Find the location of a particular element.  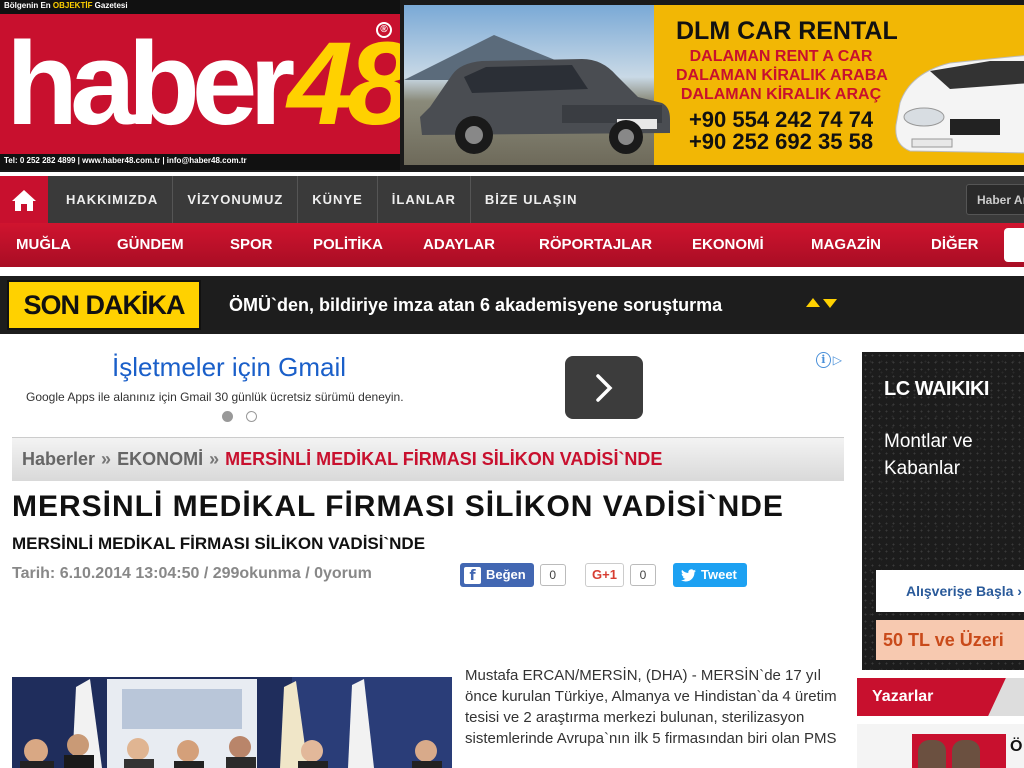

breaking-news-label: SON DAKİKA is located at coordinates (104, 305).